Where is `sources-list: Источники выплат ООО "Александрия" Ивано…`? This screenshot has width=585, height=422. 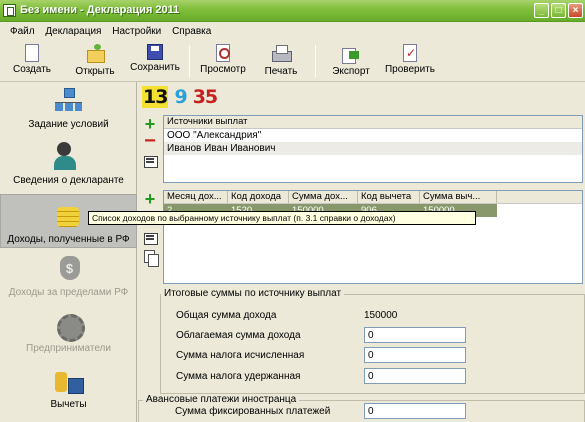 sources-list: Источники выплат ООО "Александрия" Ивано… is located at coordinates (373, 149).